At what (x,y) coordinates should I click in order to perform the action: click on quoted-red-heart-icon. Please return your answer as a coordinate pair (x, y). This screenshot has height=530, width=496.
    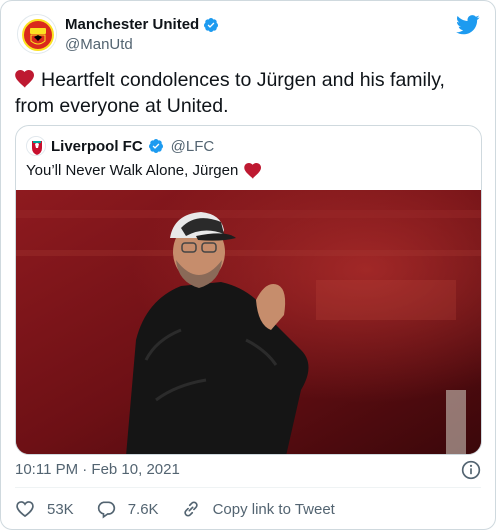
    Looking at the image, I should click on (253, 170).